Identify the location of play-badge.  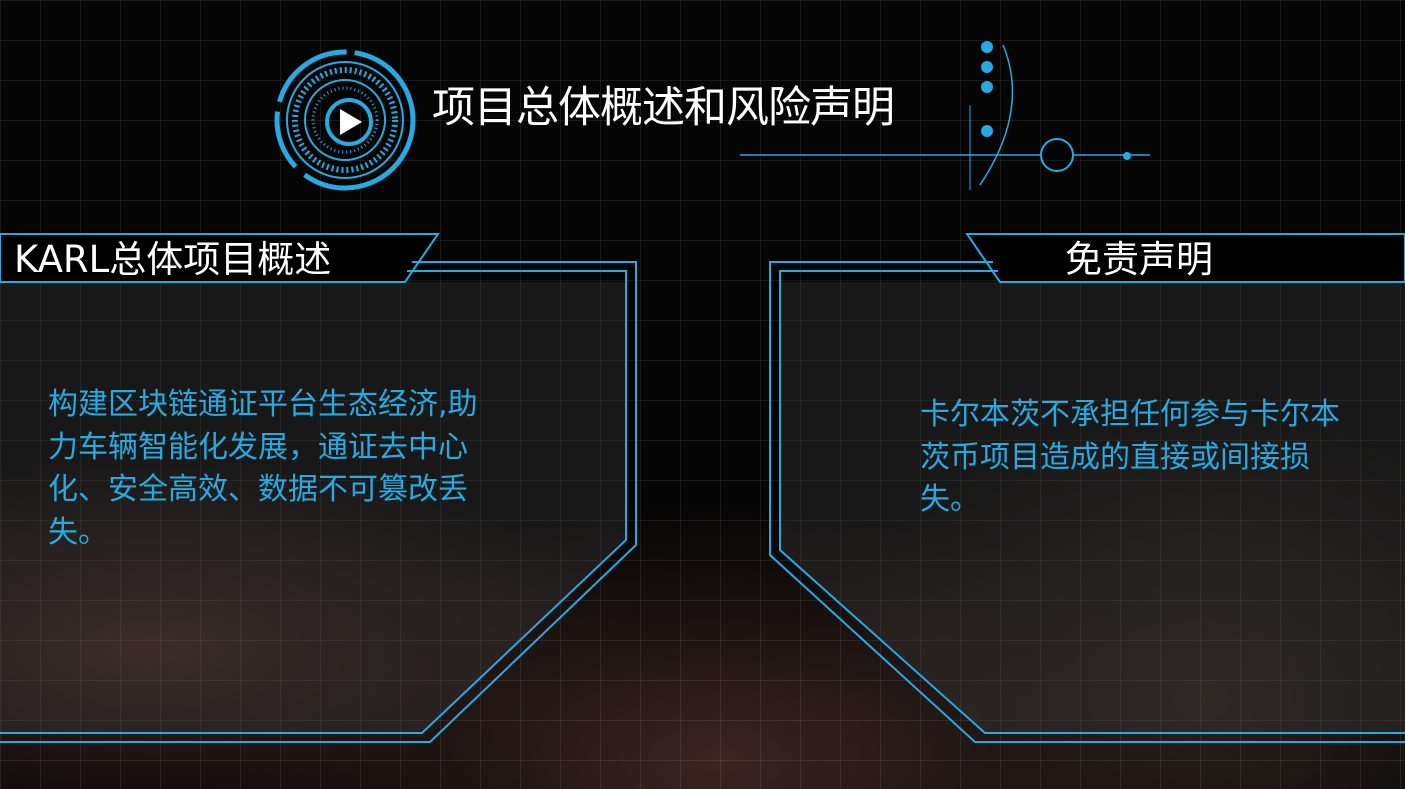
(345, 120).